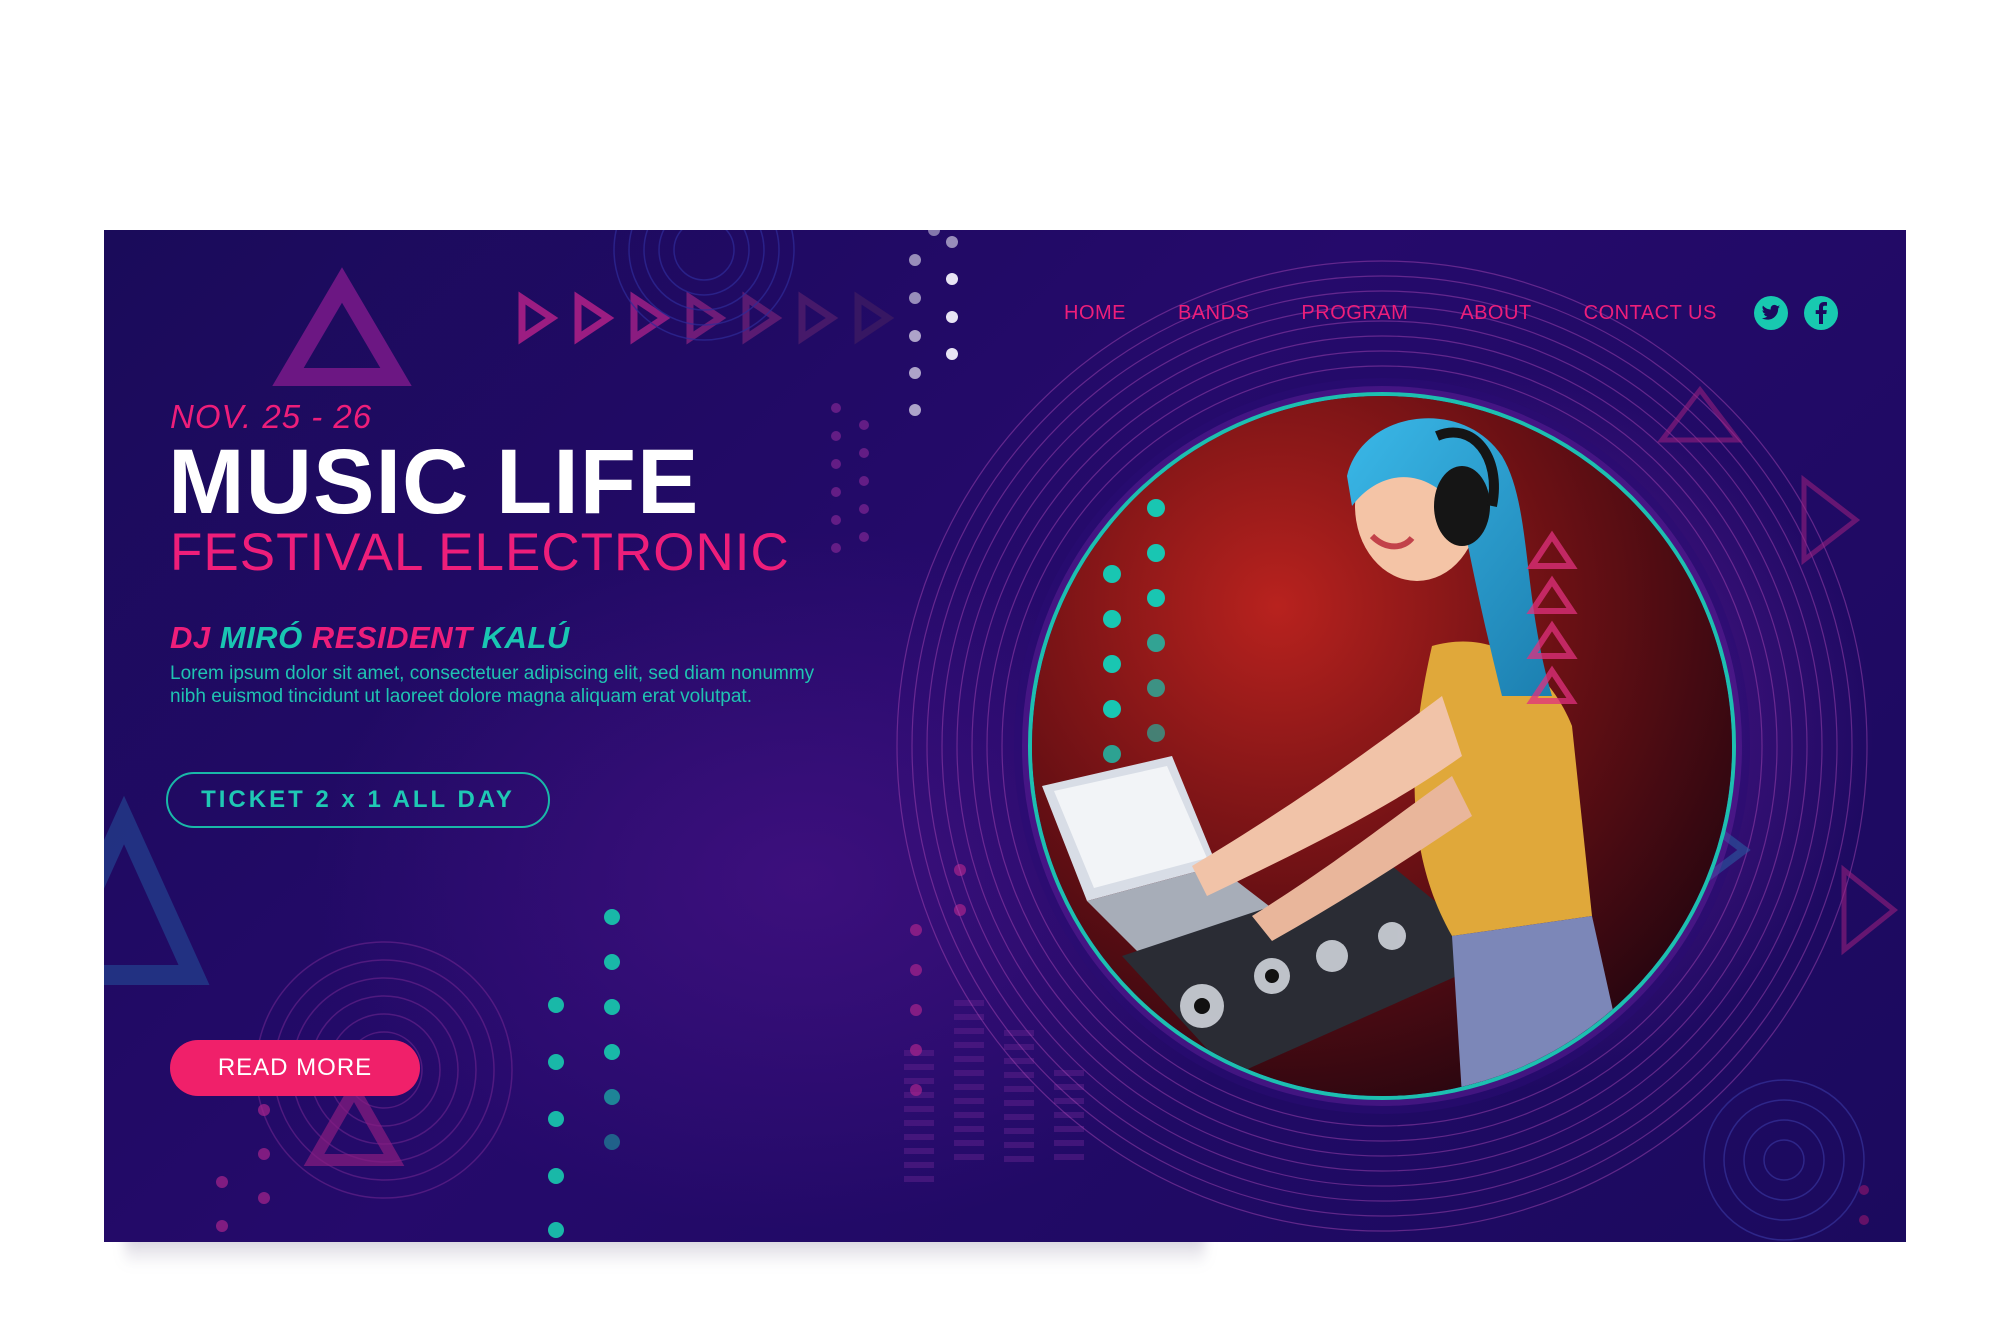 The height and width of the screenshot is (1333, 2000). I want to click on nav-program: PROGRAM, so click(1354, 313).